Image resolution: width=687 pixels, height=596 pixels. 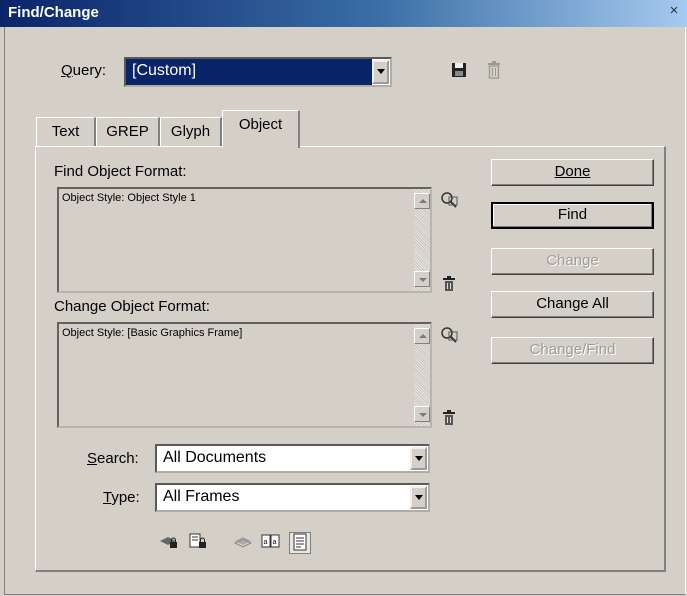 I want to click on search-label: Search:, so click(x=113, y=458).